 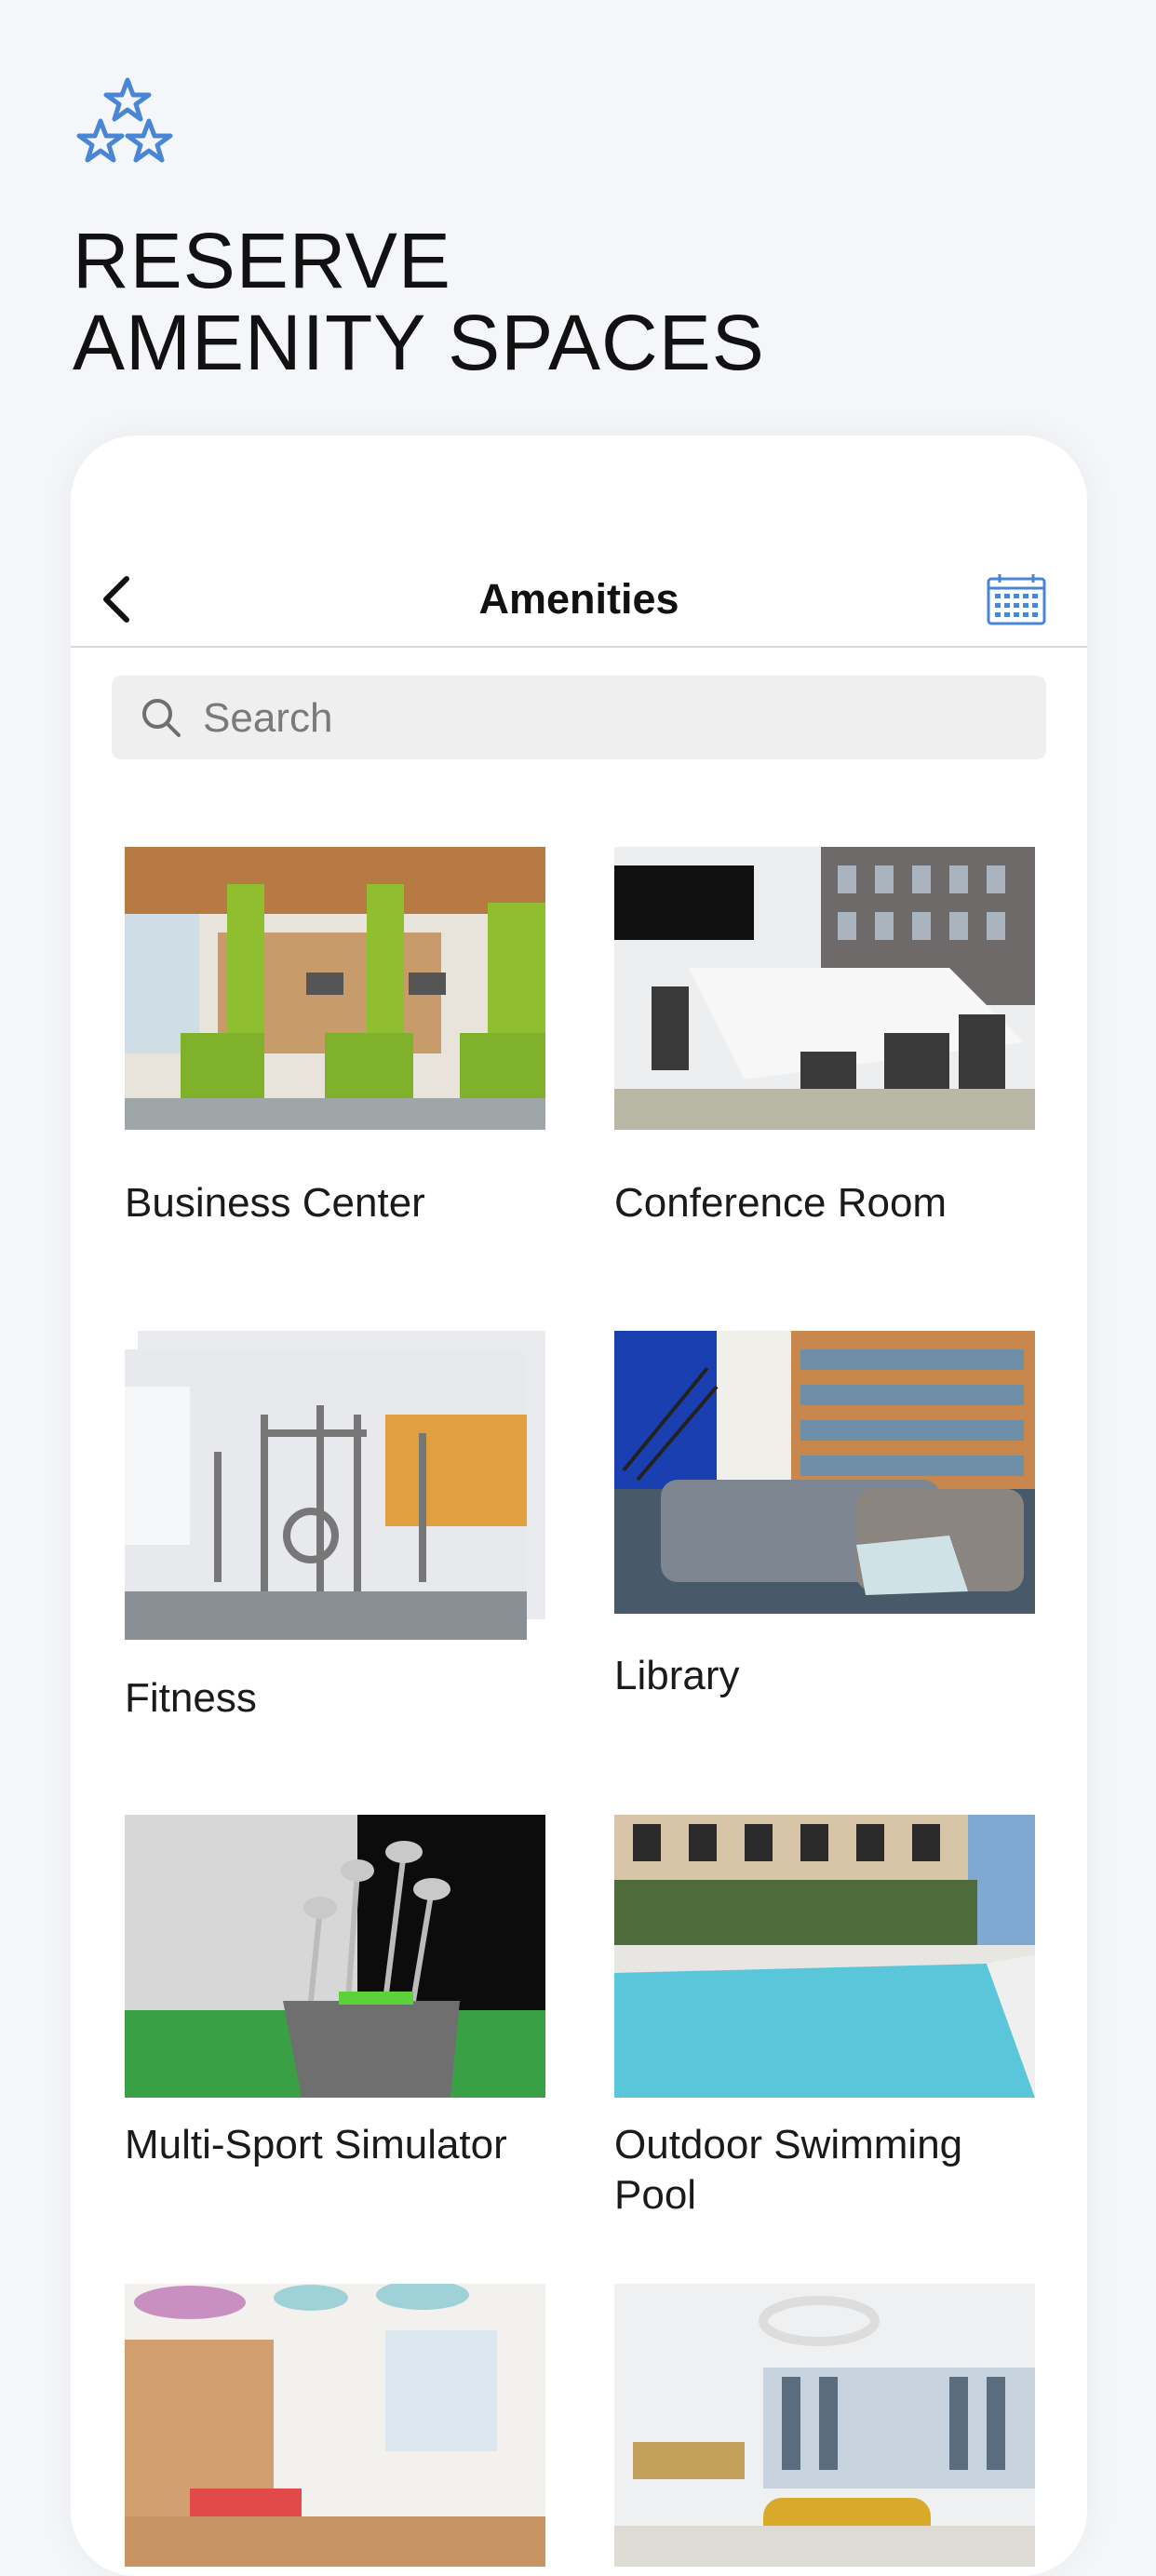 I want to click on playroom-photo, so click(x=335, y=2425).